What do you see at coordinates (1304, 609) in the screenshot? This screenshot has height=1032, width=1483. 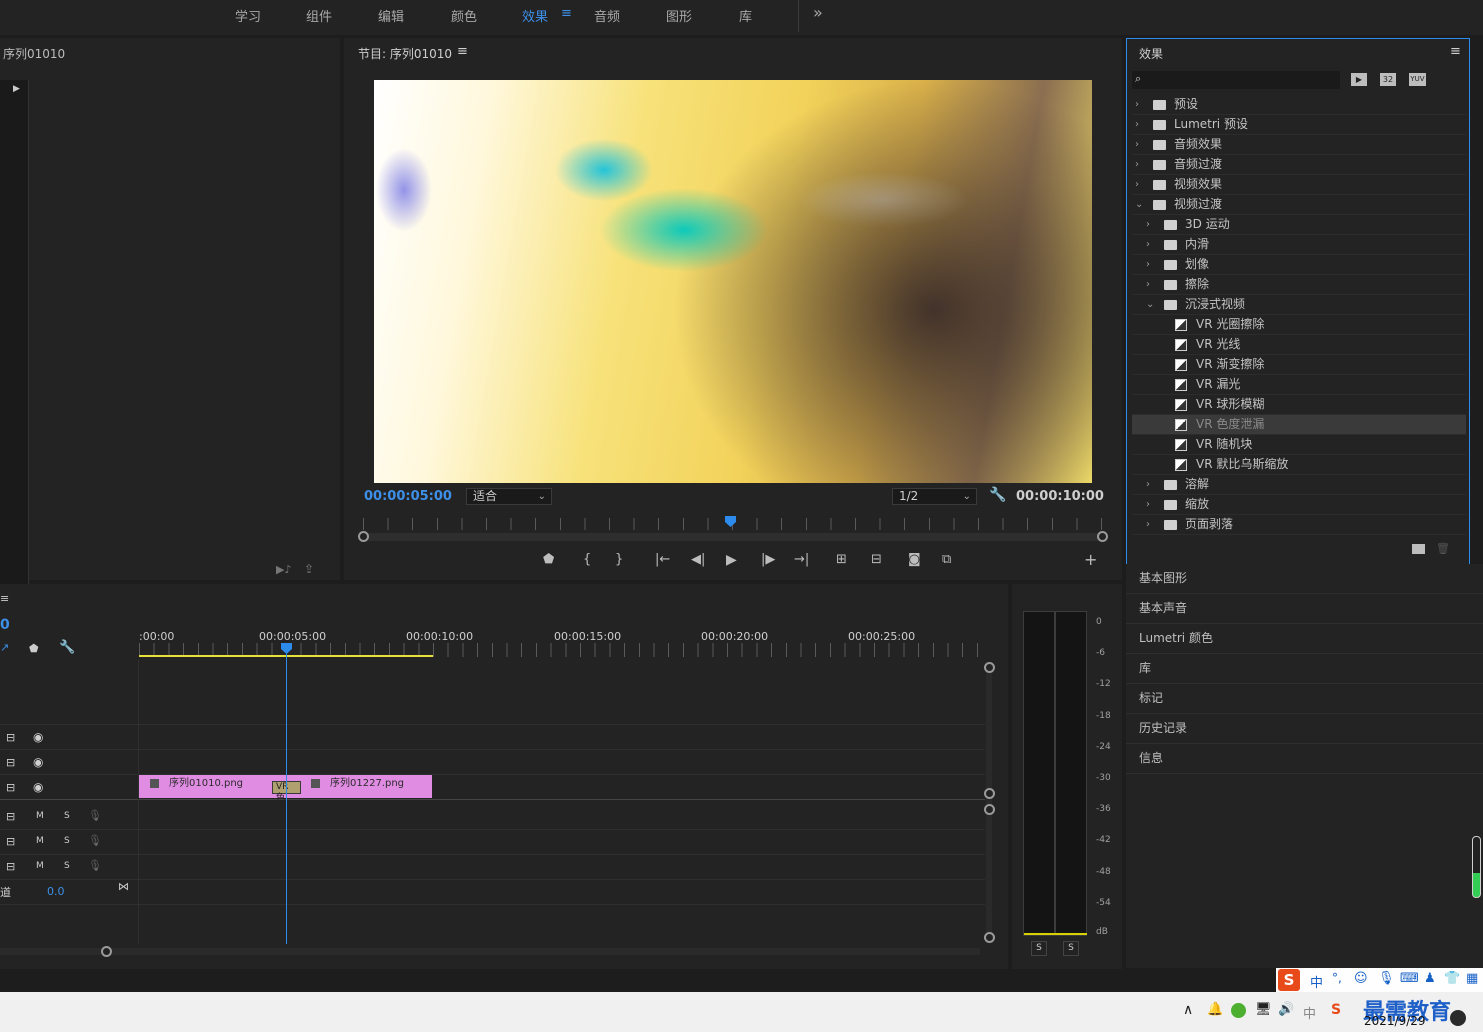 I see `panel-essential-sound: 基本声音` at bounding box center [1304, 609].